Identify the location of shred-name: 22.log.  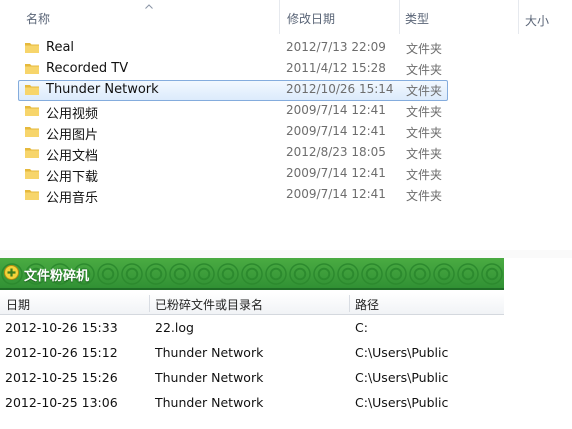
(174, 327).